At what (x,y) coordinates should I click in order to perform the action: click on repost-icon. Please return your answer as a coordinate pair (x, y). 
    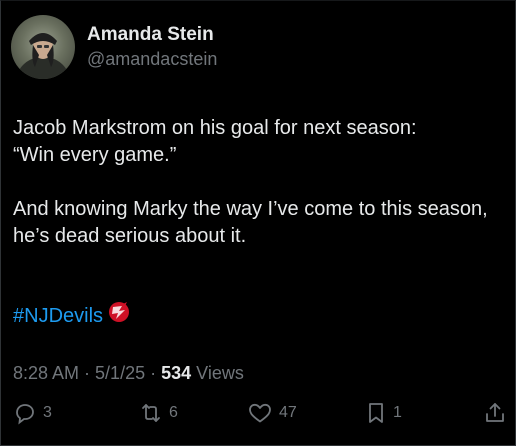
    Looking at the image, I should click on (151, 413).